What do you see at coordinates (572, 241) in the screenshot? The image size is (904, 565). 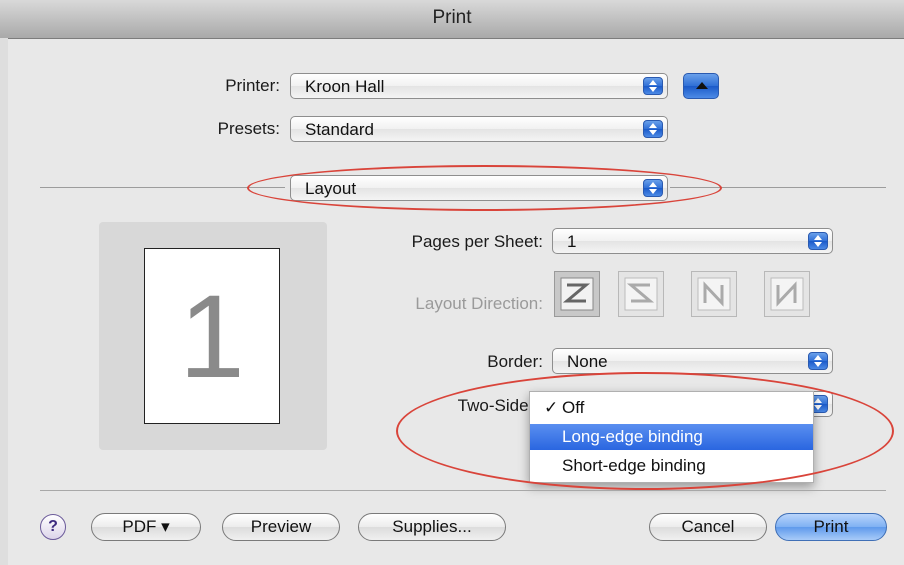 I see `pages-per-sheet-value: 1` at bounding box center [572, 241].